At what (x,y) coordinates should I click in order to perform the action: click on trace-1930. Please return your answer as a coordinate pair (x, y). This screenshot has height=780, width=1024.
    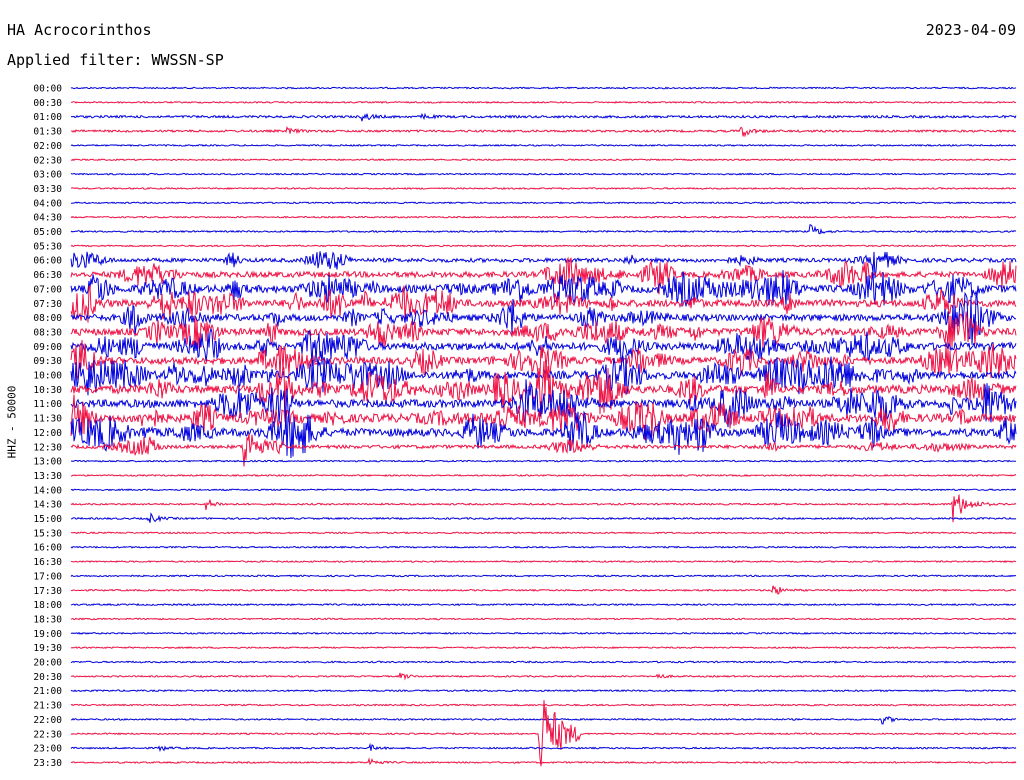
    Looking at the image, I should click on (543, 648).